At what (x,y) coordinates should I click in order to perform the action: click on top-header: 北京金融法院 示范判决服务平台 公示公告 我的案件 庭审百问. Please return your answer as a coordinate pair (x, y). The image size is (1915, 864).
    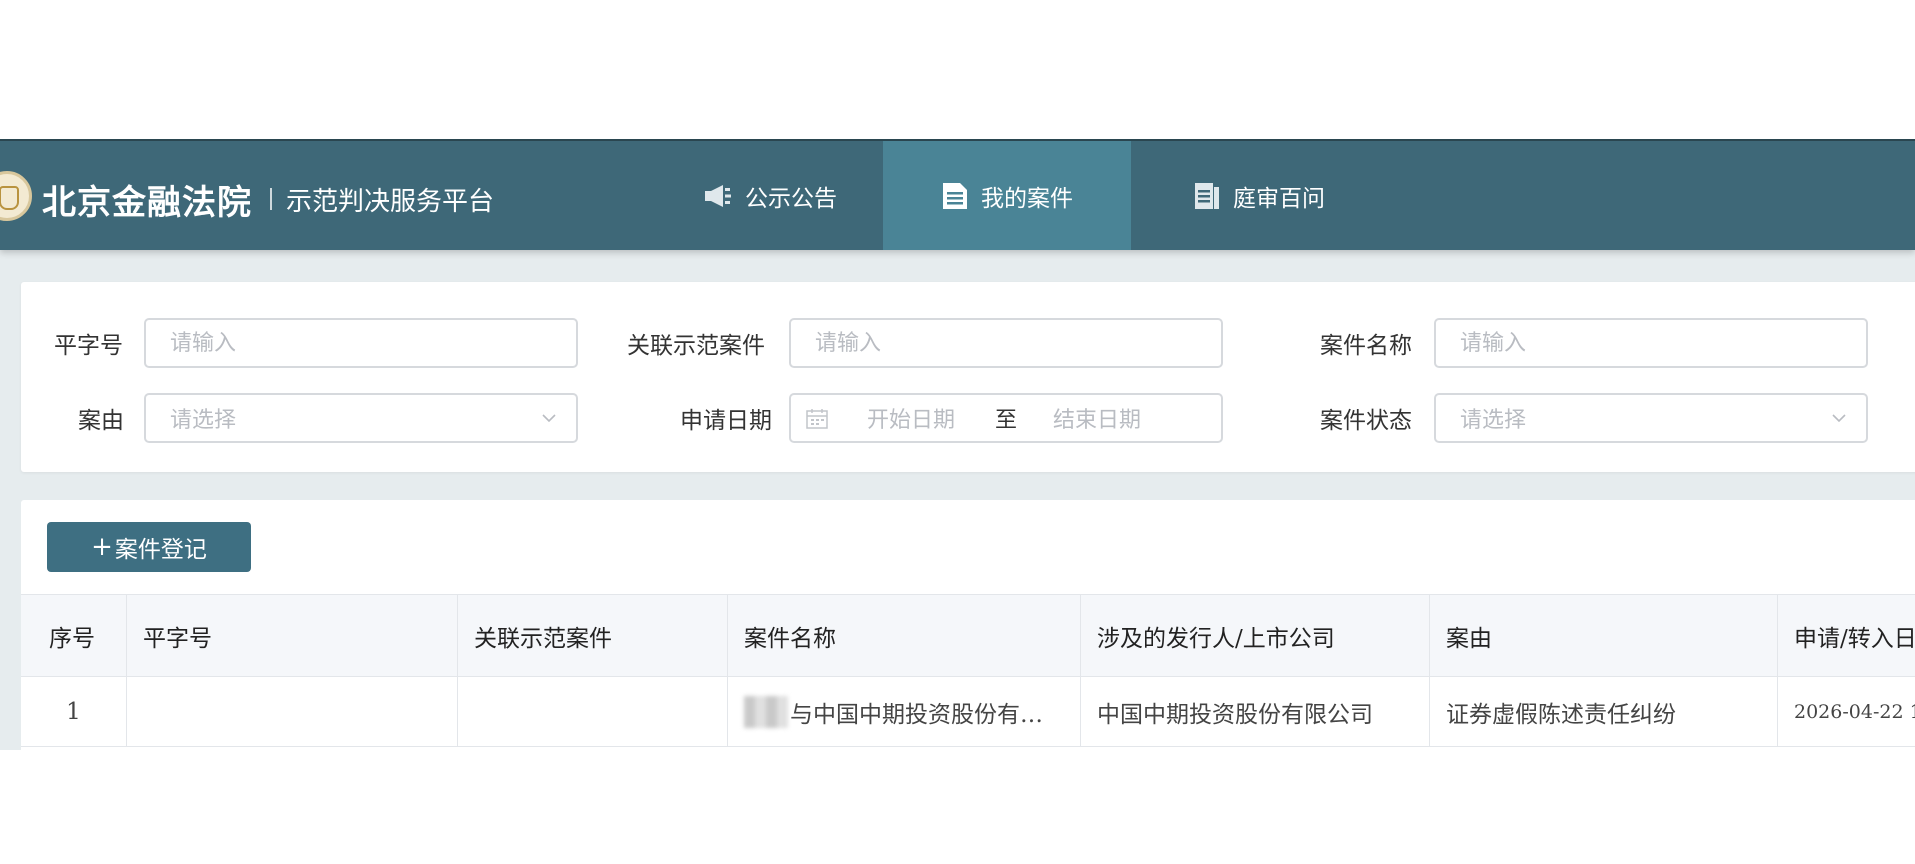
    Looking at the image, I should click on (957, 194).